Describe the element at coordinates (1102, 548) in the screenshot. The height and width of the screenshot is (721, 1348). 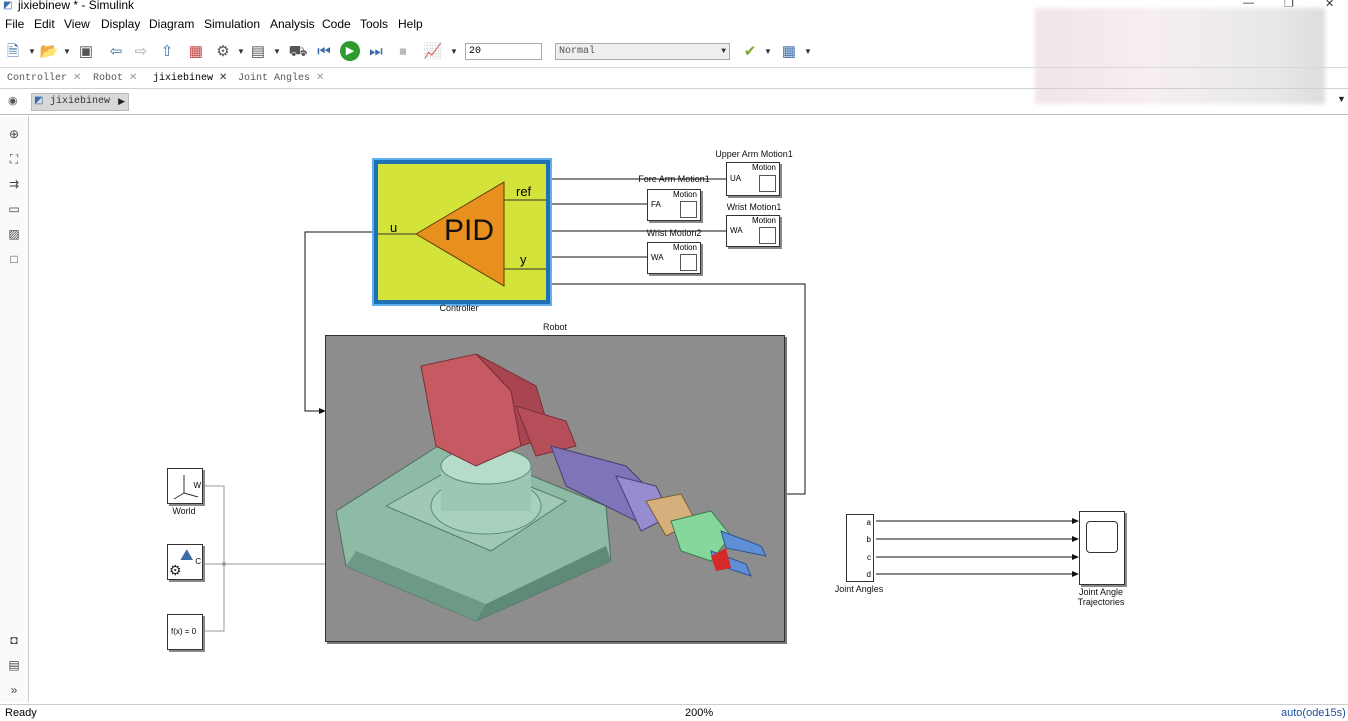
I see `scope-block` at that location.